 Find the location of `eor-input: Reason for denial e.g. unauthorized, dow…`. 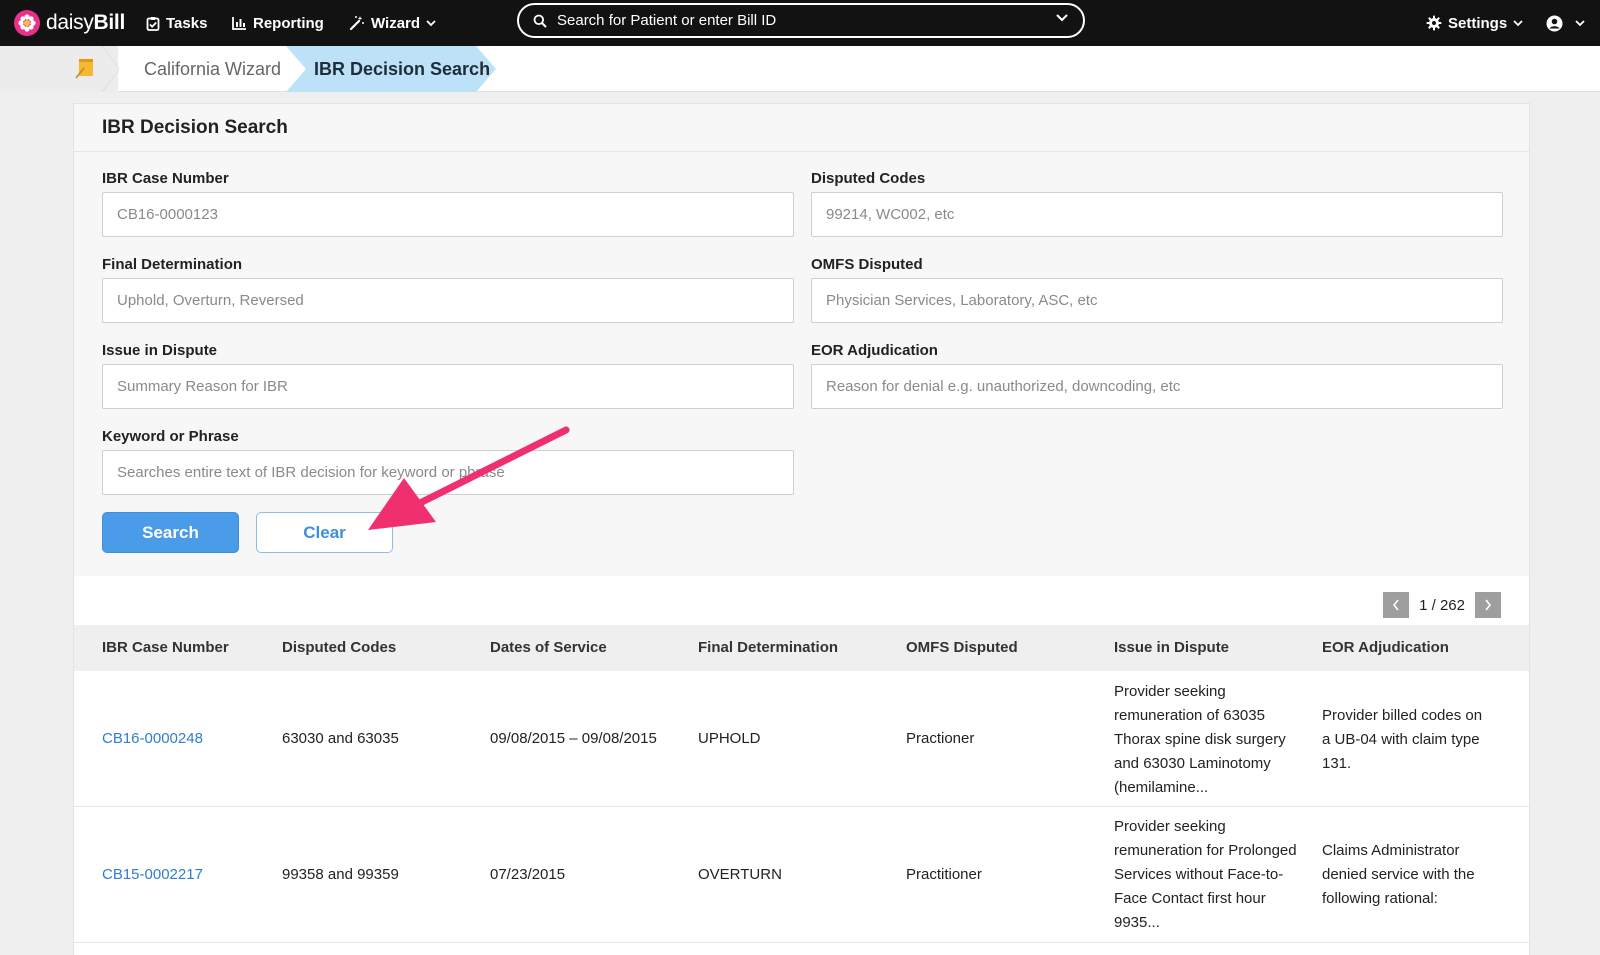

eor-input: Reason for denial e.g. unauthorized, dow… is located at coordinates (1157, 386).